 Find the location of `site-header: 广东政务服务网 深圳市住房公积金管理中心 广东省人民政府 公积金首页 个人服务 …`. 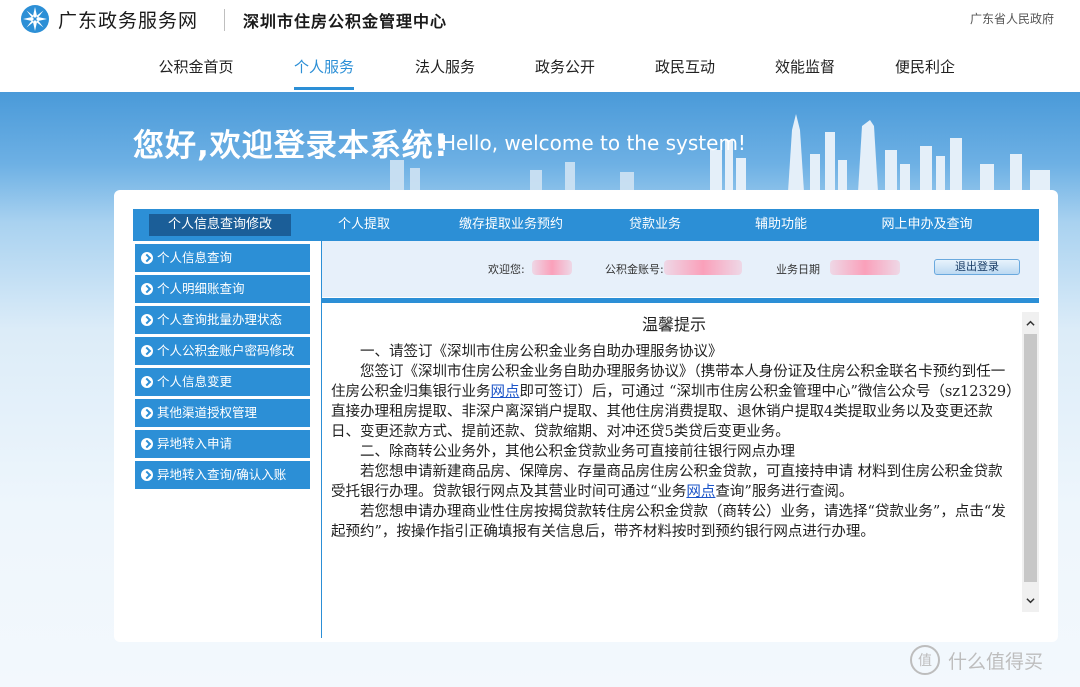

site-header: 广东政务服务网 深圳市住房公积金管理中心 广东省人民政府 公积金首页 个人服务 … is located at coordinates (540, 46).